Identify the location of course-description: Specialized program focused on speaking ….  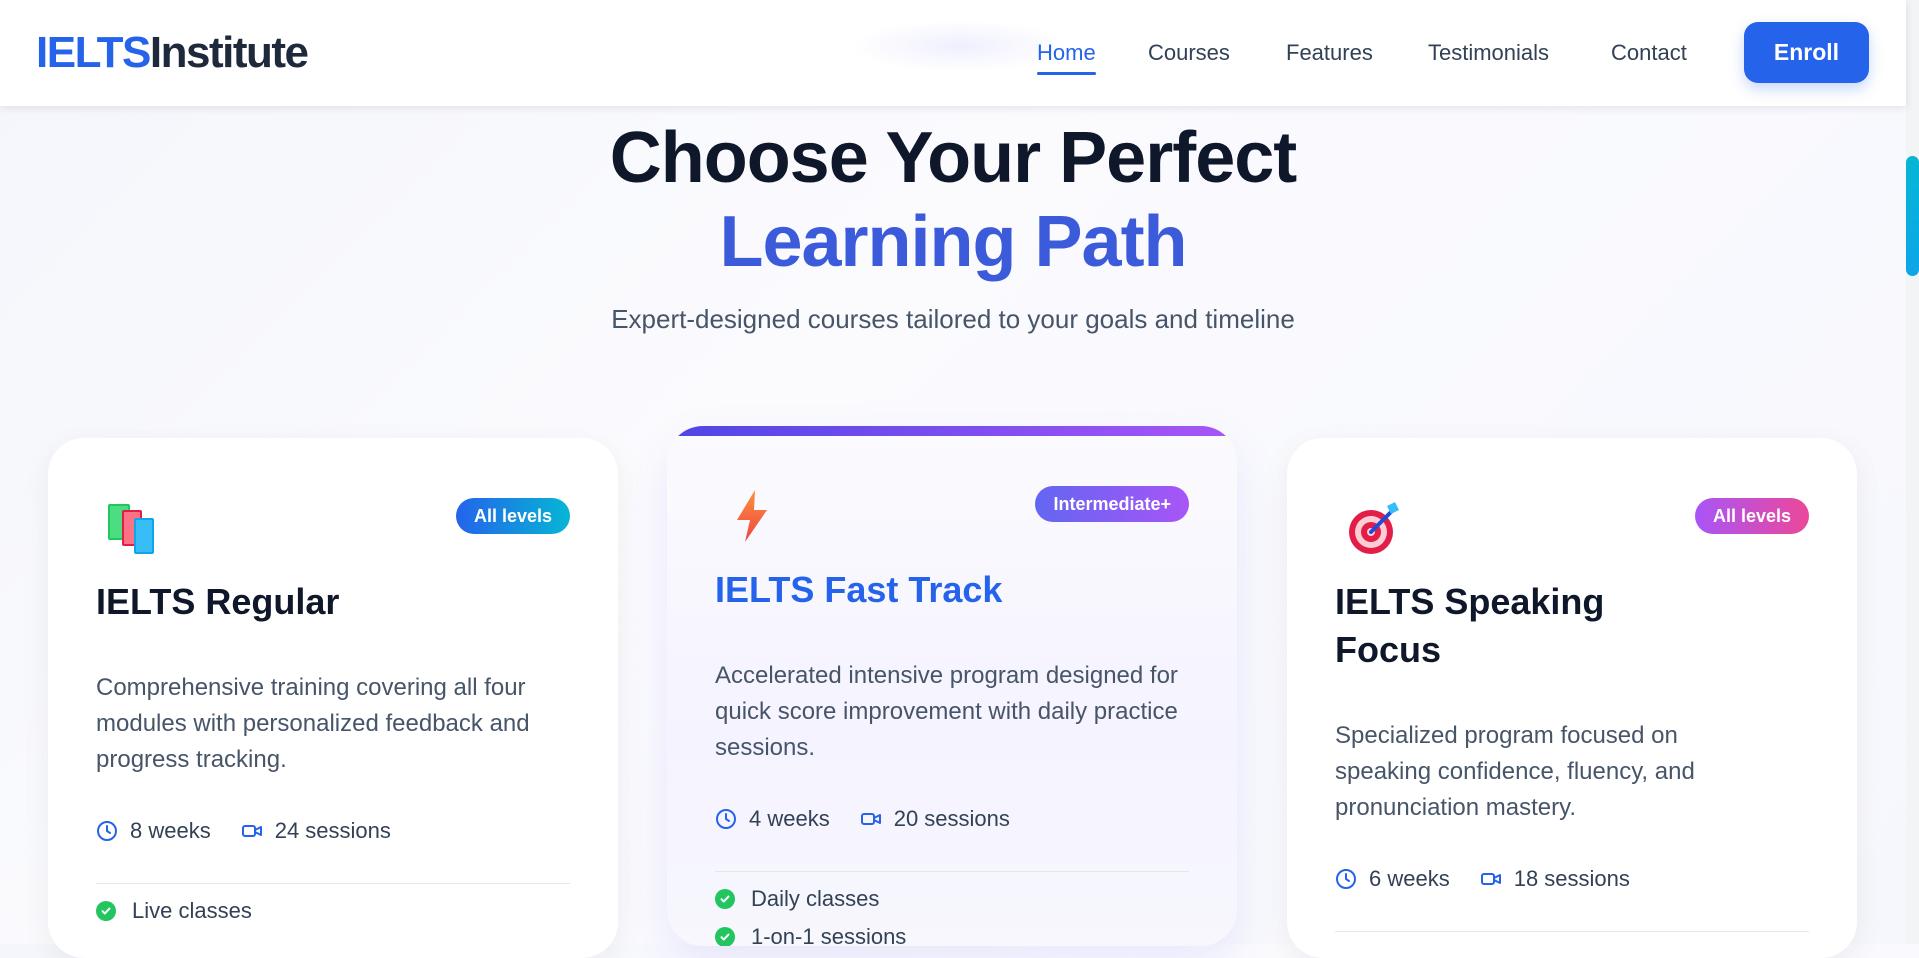
(1515, 771).